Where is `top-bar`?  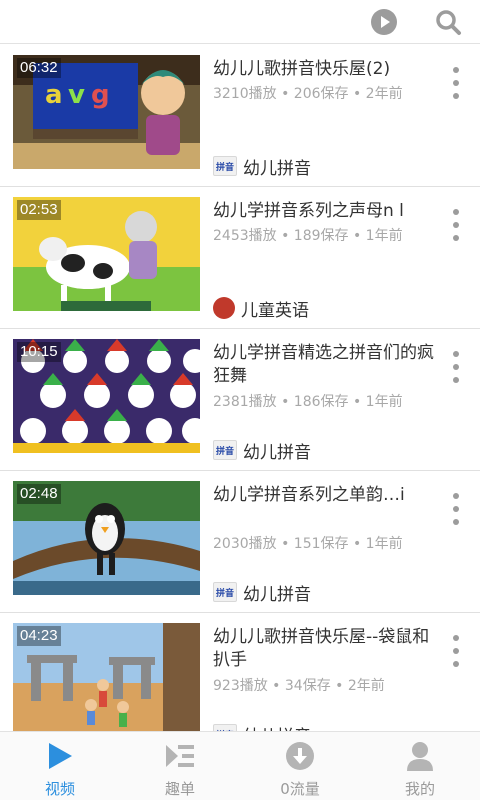 top-bar is located at coordinates (240, 22).